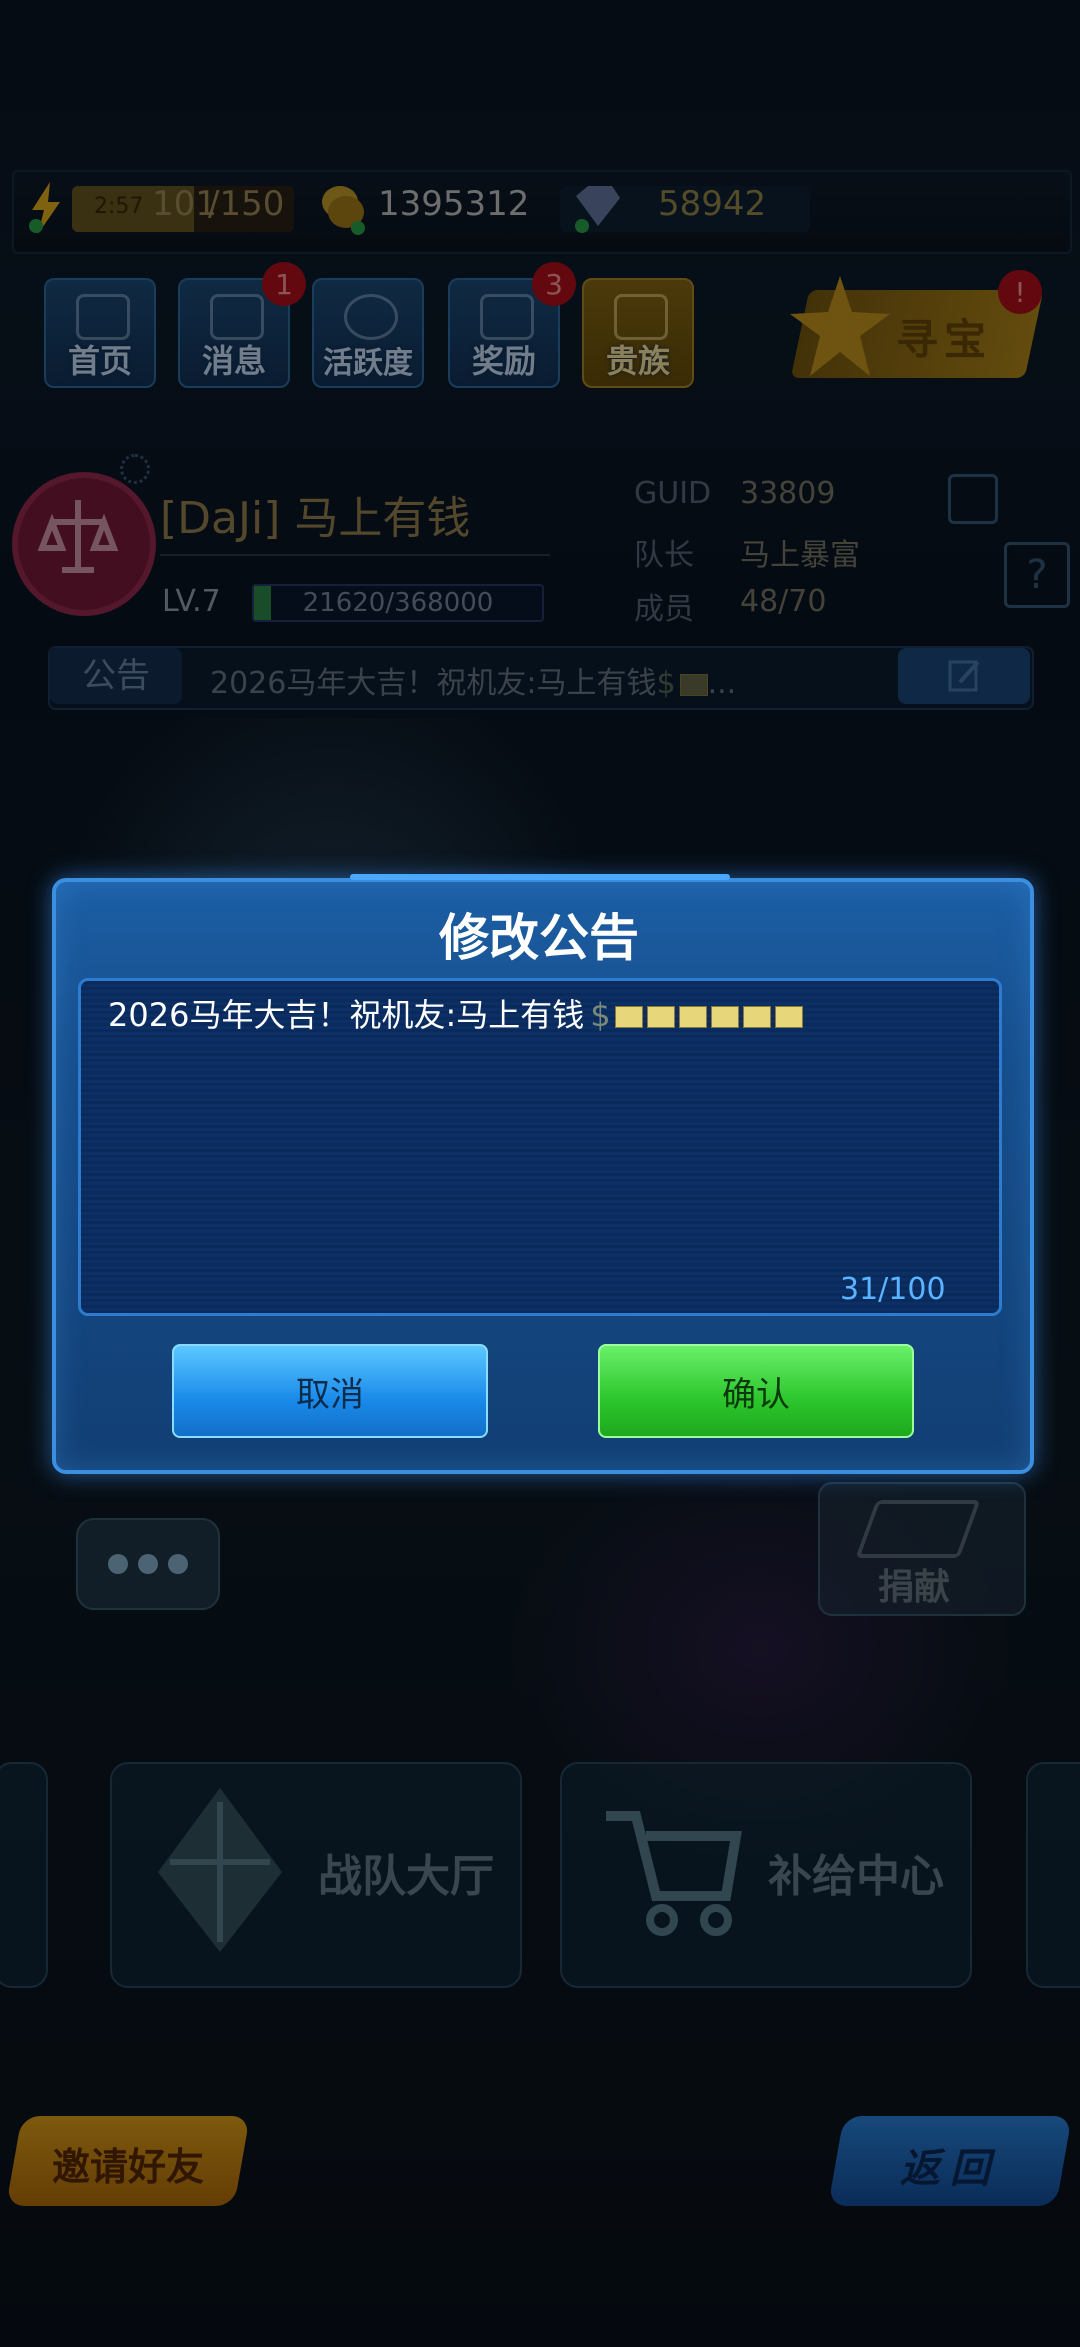 This screenshot has height=2347, width=1080. Describe the element at coordinates (893, 1289) in the screenshot. I see `char-counter: 31/100` at that location.